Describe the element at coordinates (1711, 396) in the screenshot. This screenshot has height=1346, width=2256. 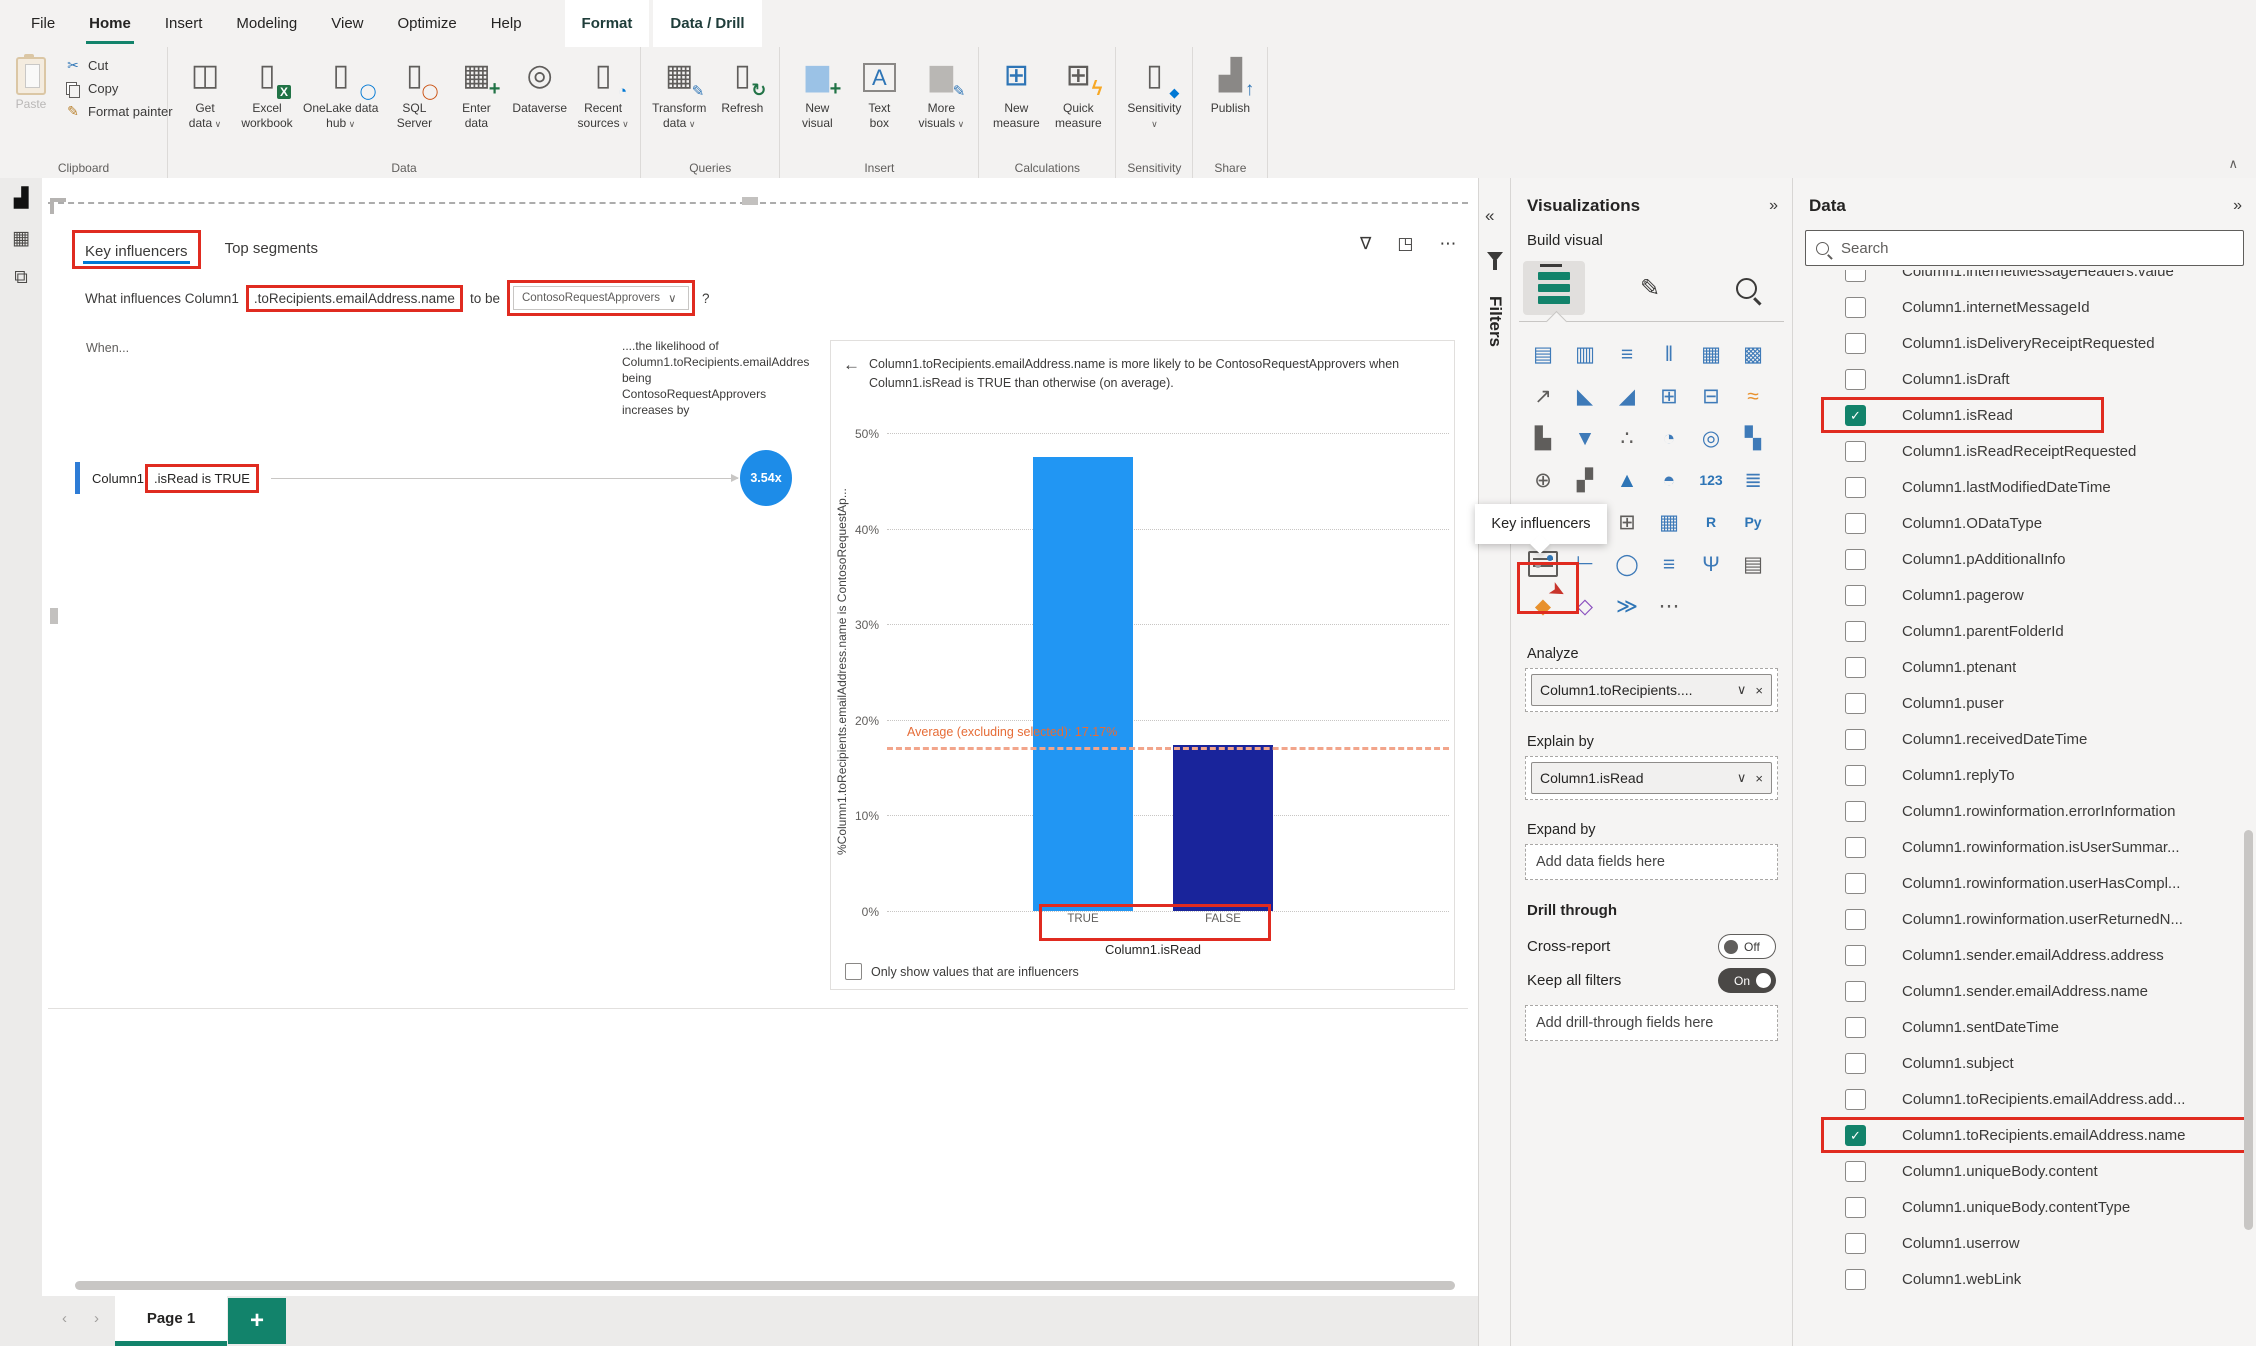
I see `line-clustered-column-chart-icon: ⊟` at that location.